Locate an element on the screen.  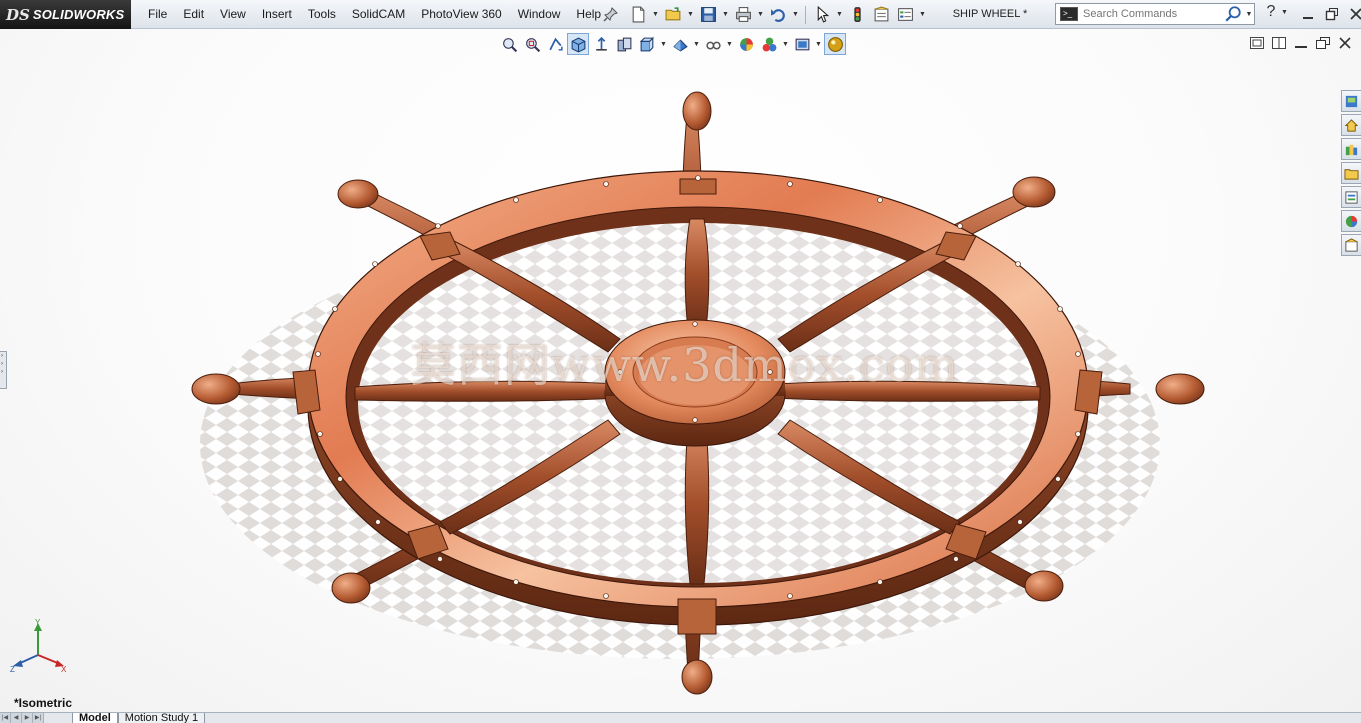
restore-icon is located at coordinates (1332, 14).